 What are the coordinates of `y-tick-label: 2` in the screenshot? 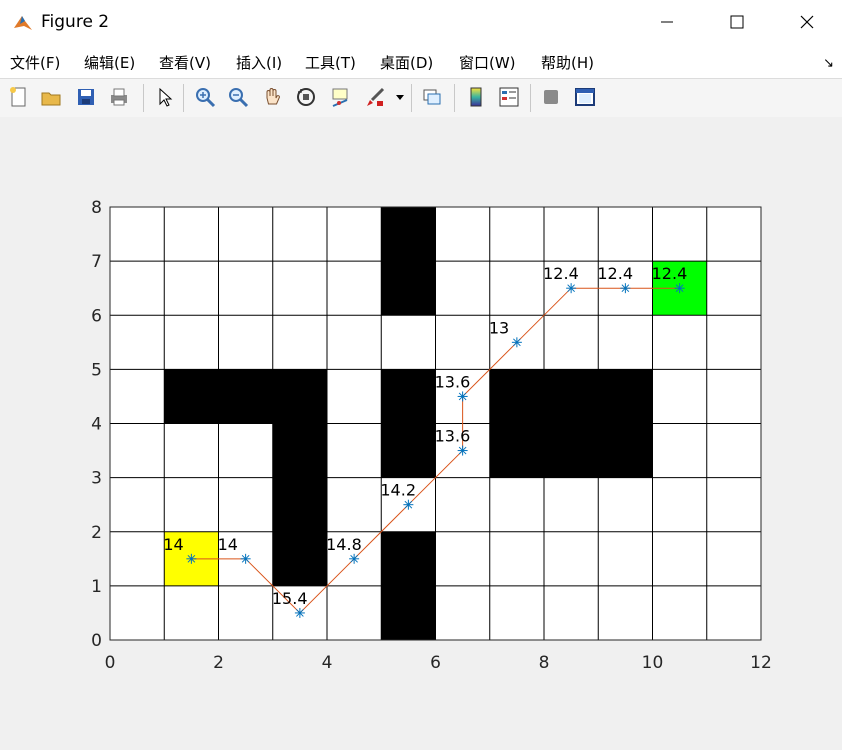 It's located at (96, 533).